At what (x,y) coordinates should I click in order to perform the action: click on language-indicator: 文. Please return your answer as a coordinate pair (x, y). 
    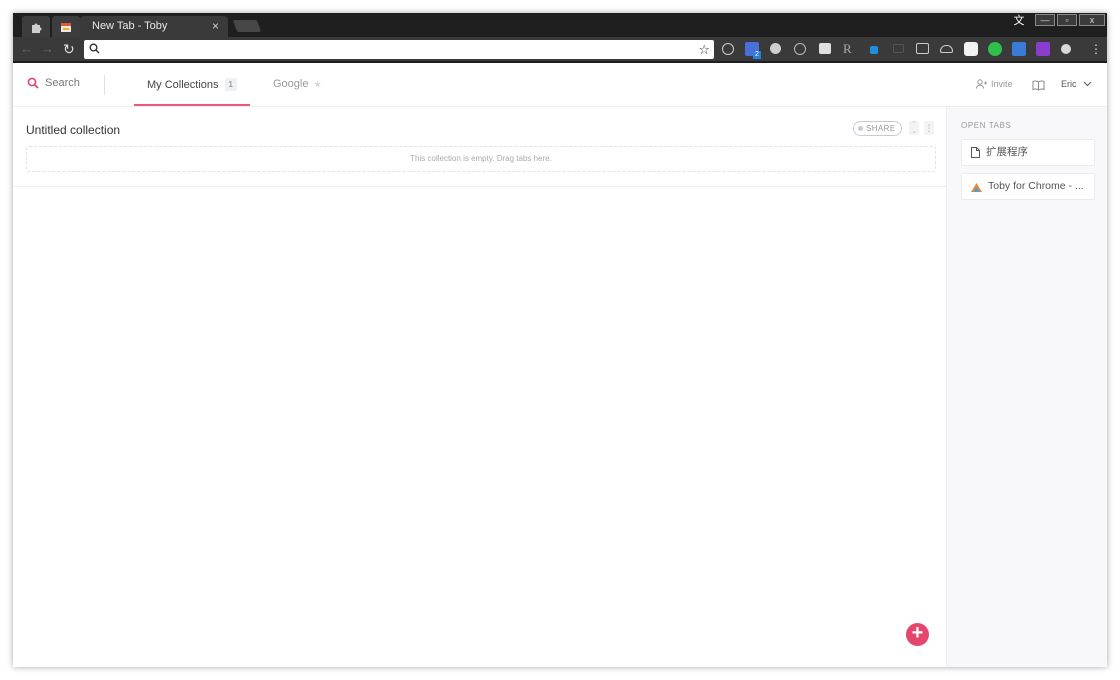
    Looking at the image, I should click on (1019, 22).